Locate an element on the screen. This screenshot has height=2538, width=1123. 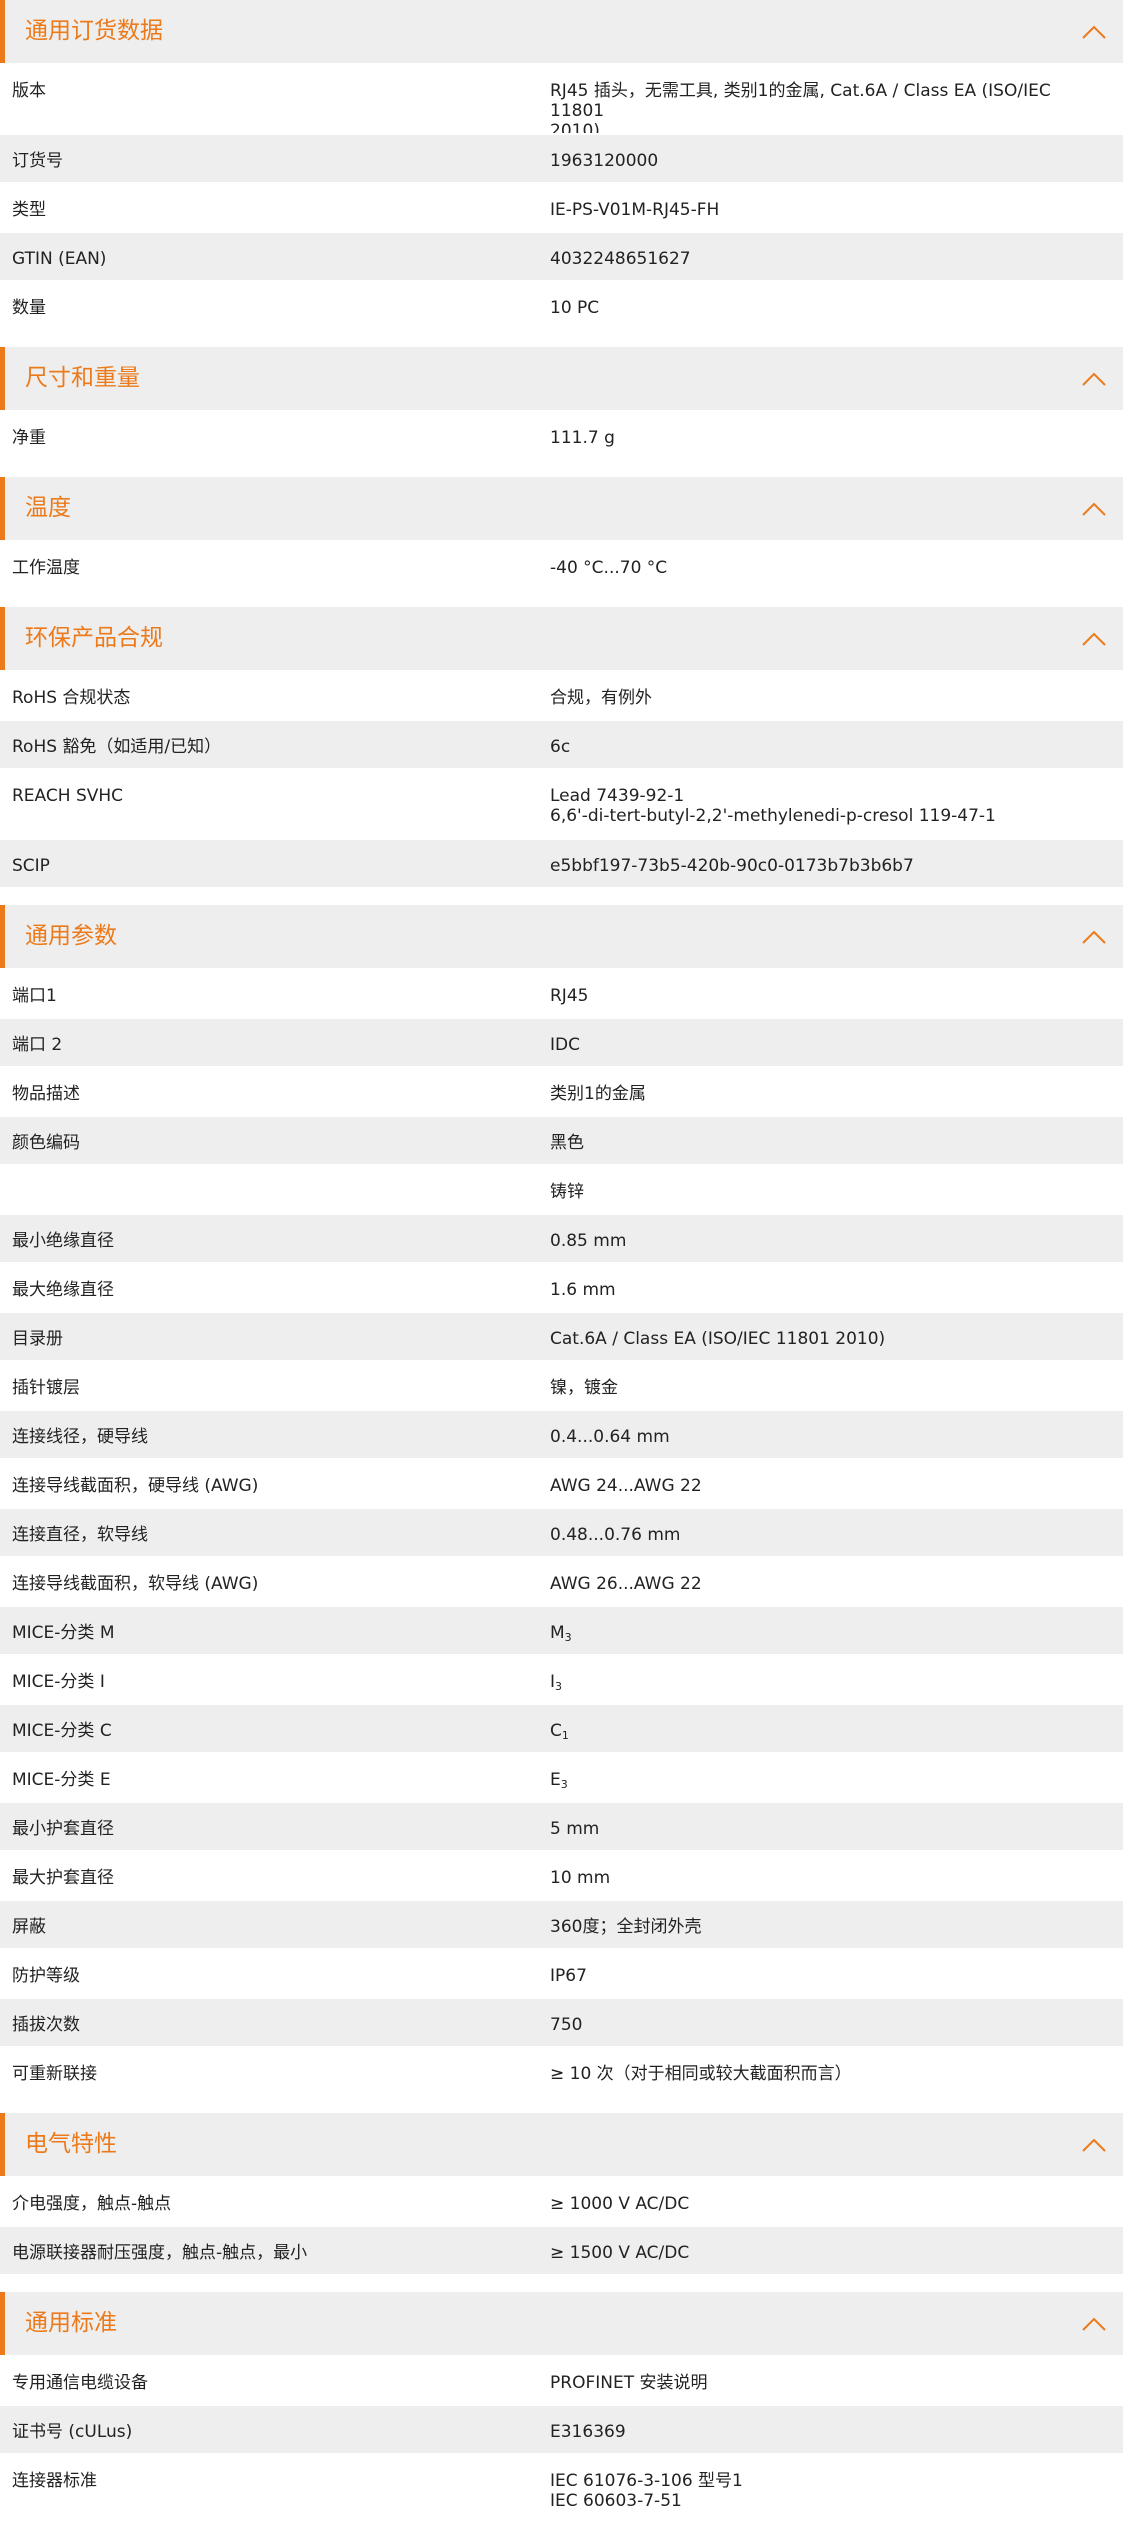
spec-value-text: 镍，镀金 is located at coordinates (584, 1388).